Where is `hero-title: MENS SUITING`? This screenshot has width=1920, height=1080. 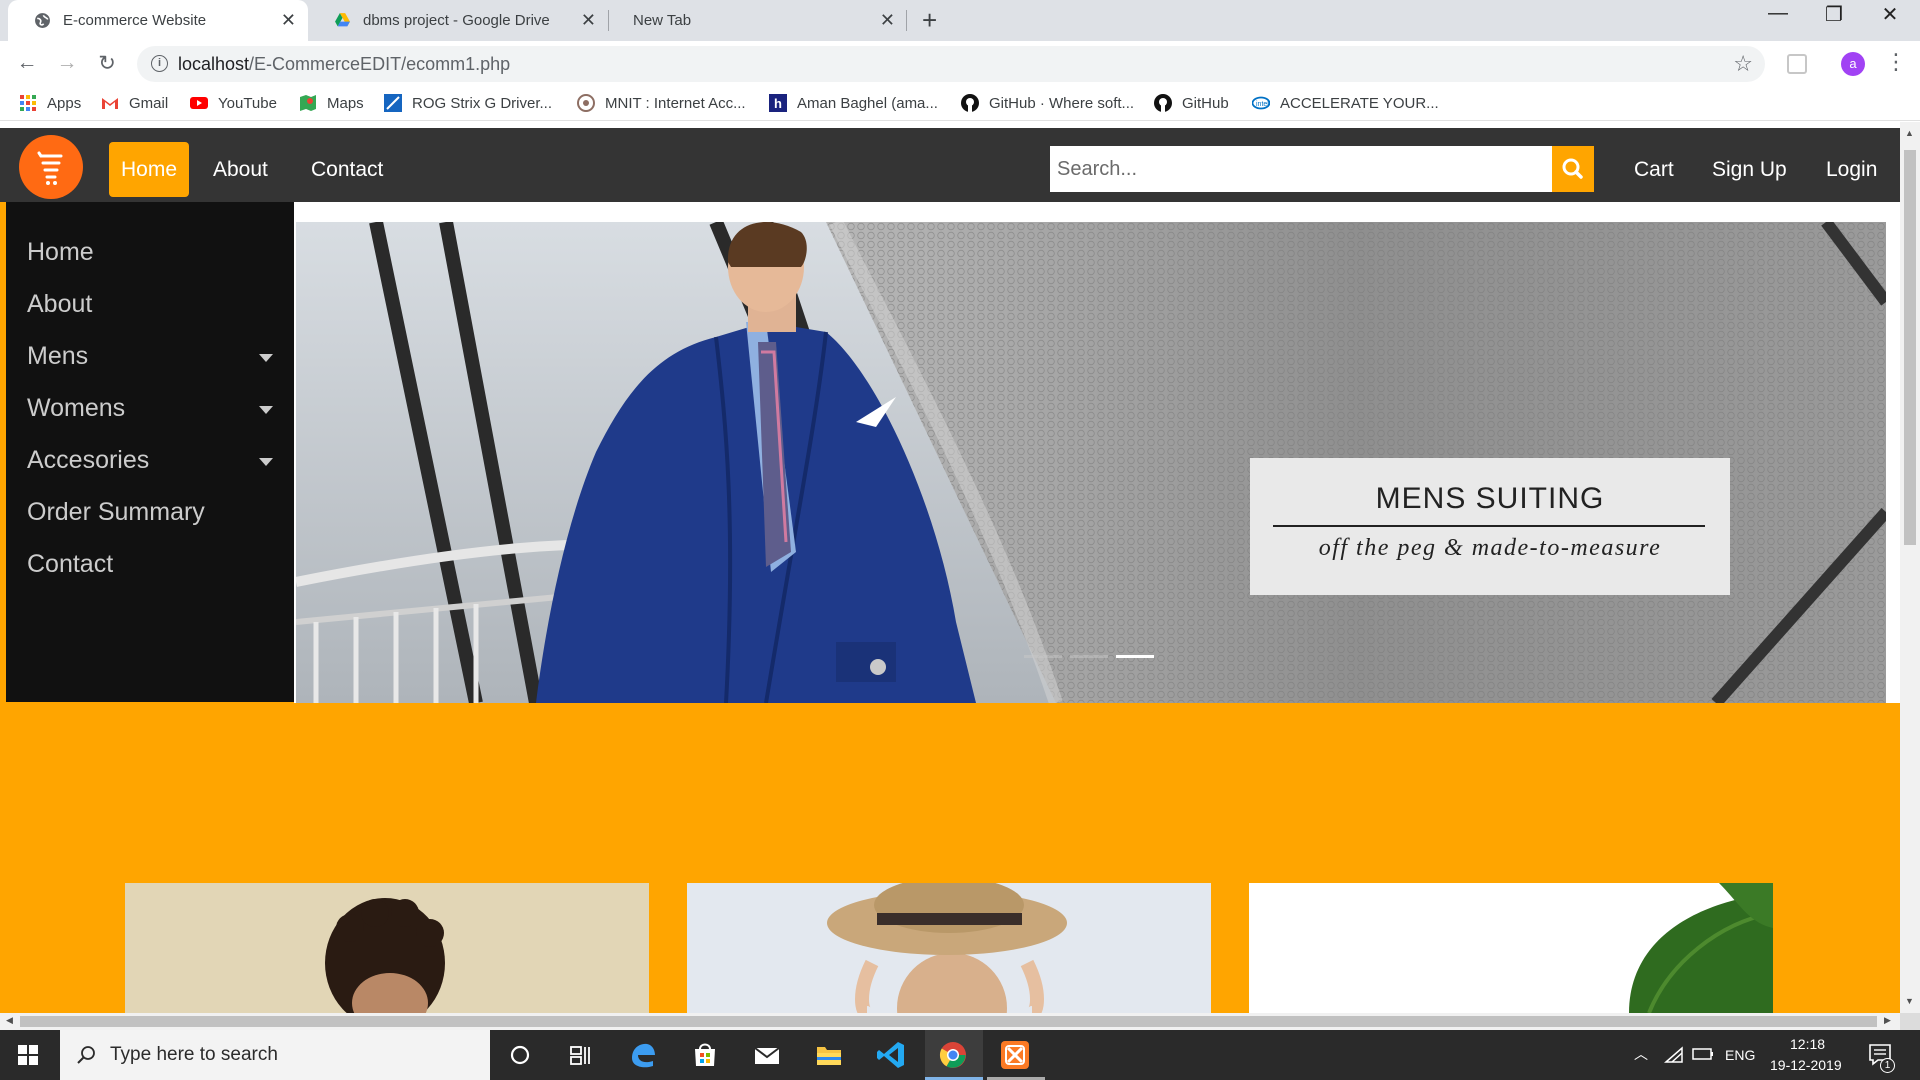 hero-title: MENS SUITING is located at coordinates (1490, 498).